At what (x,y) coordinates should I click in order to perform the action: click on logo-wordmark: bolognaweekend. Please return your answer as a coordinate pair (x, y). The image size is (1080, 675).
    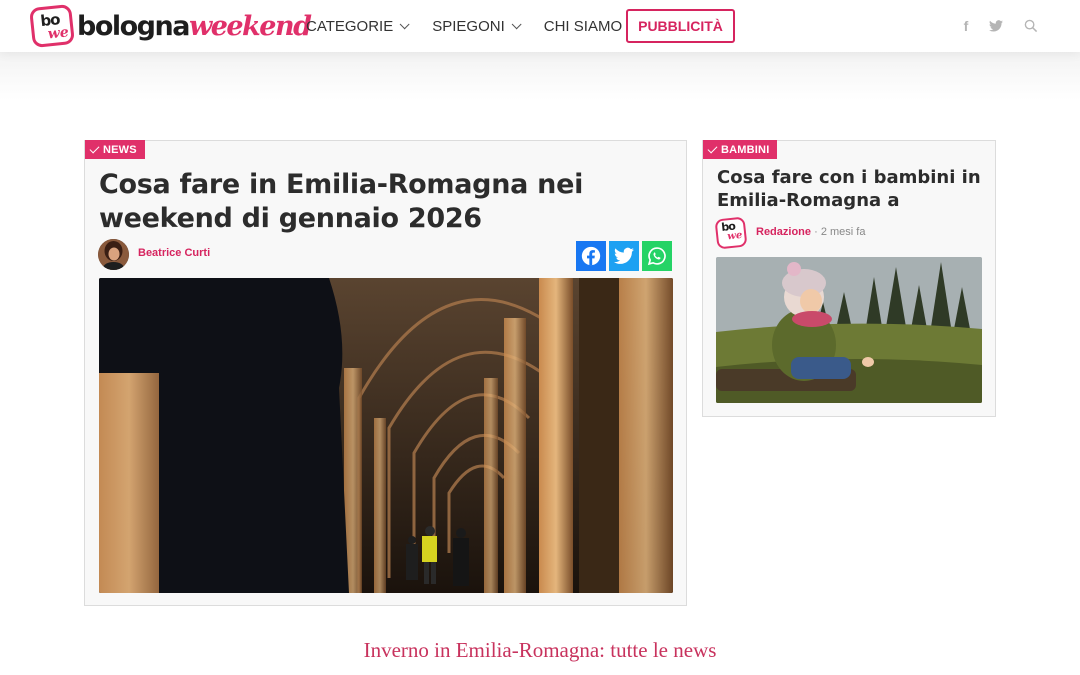
    Looking at the image, I should click on (194, 26).